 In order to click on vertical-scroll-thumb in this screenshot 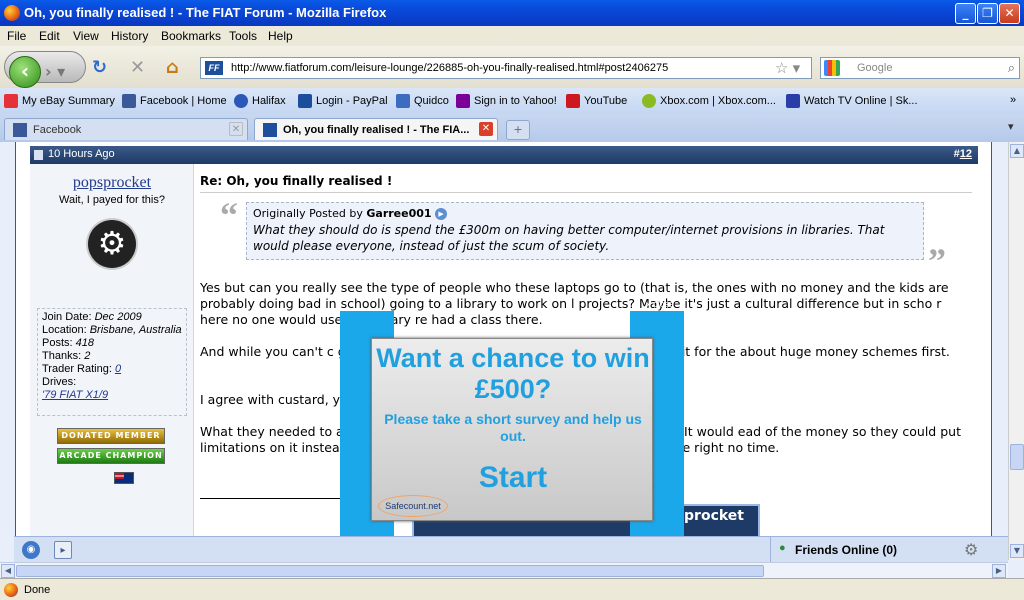, I will do `click(1017, 457)`.